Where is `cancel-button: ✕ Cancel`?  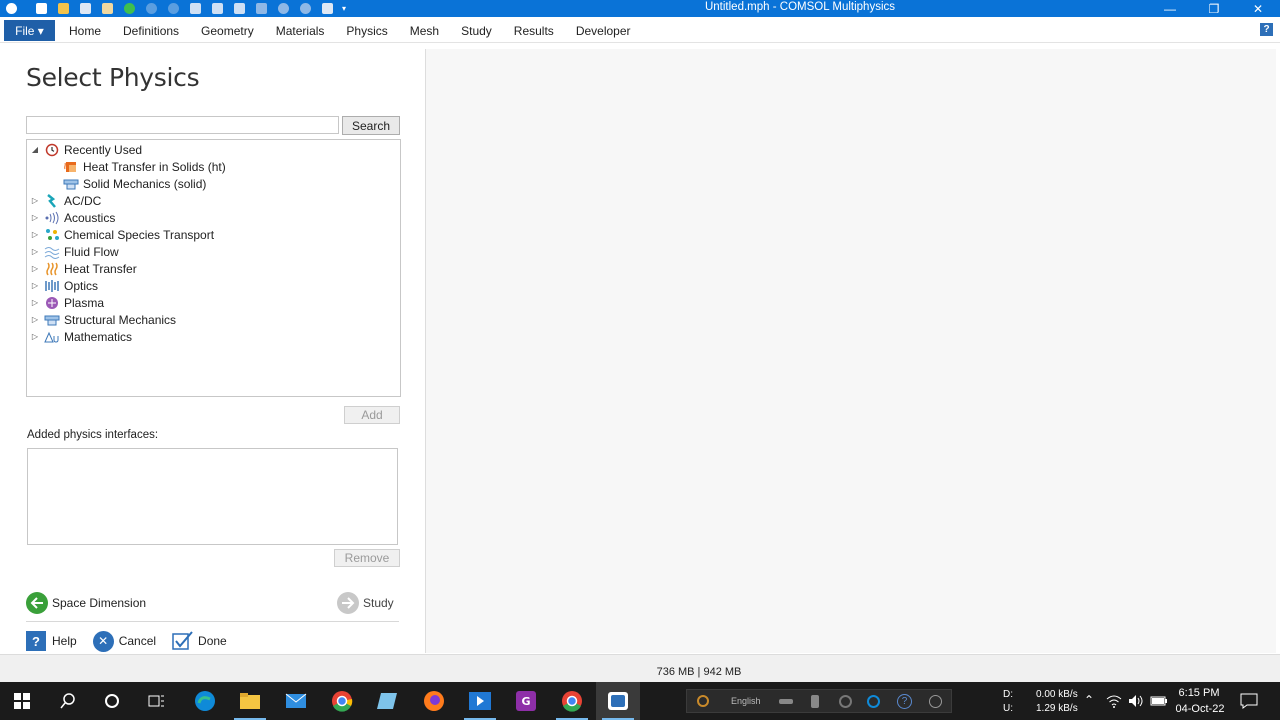
cancel-button: ✕ Cancel is located at coordinates (124, 641).